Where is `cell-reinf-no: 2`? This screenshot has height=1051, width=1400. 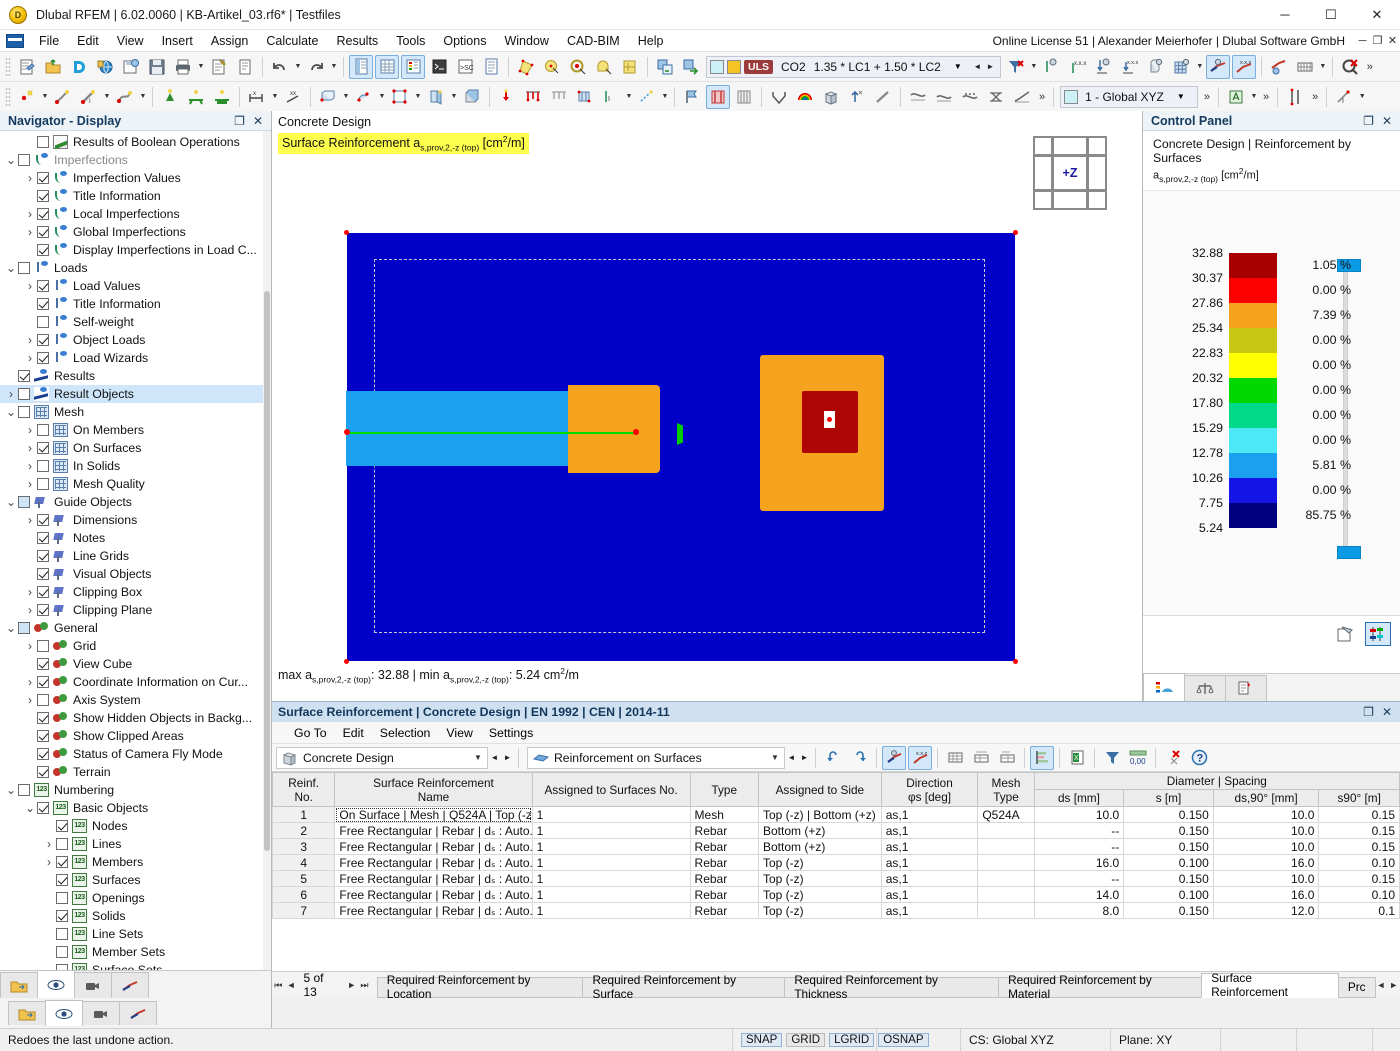 cell-reinf-no: 2 is located at coordinates (304, 830).